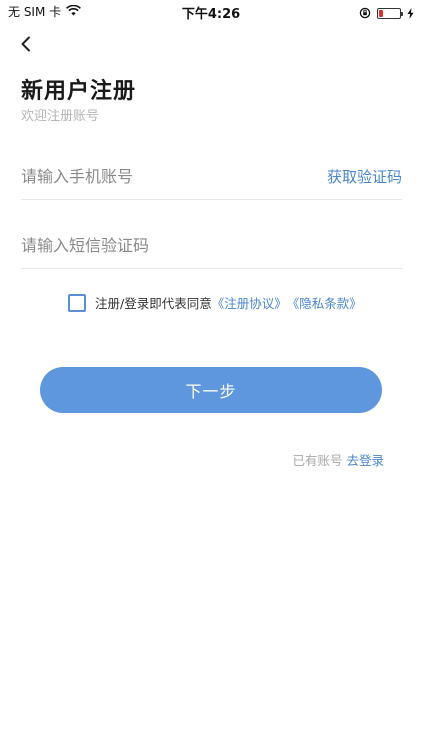 This screenshot has width=422, height=750. I want to click on agreement-checkbox, so click(77, 302).